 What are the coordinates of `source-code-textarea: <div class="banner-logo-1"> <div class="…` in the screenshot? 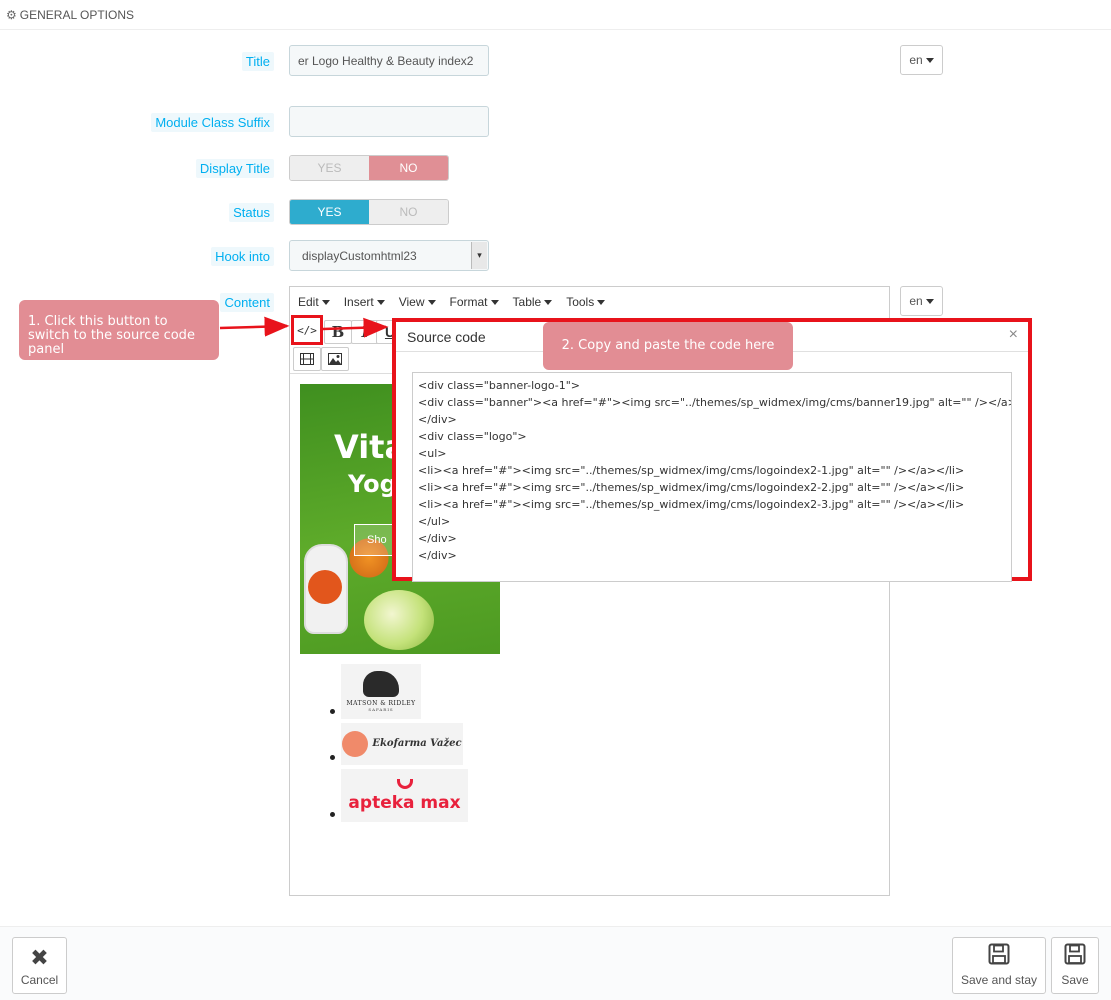 It's located at (712, 477).